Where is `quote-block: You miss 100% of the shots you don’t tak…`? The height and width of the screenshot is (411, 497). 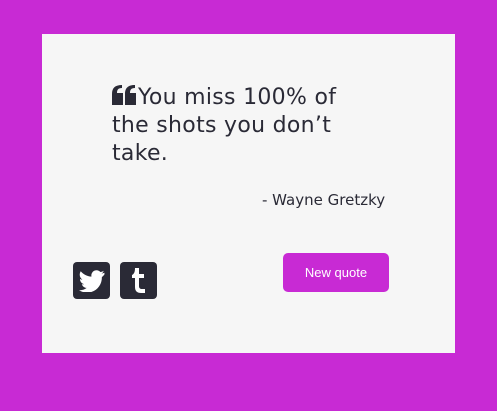 quote-block: You miss 100% of the shots you don’t tak… is located at coordinates (237, 126).